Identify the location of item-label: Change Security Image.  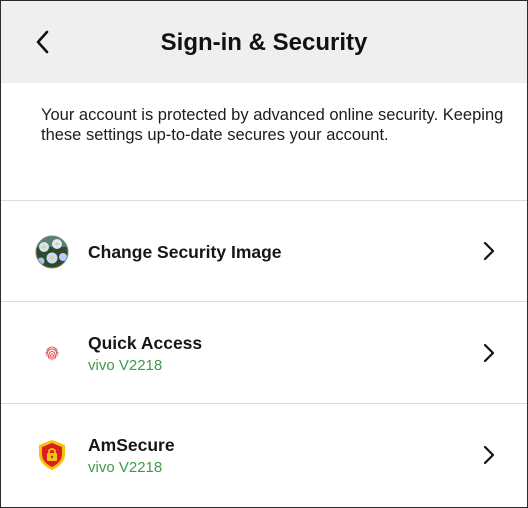
(185, 252).